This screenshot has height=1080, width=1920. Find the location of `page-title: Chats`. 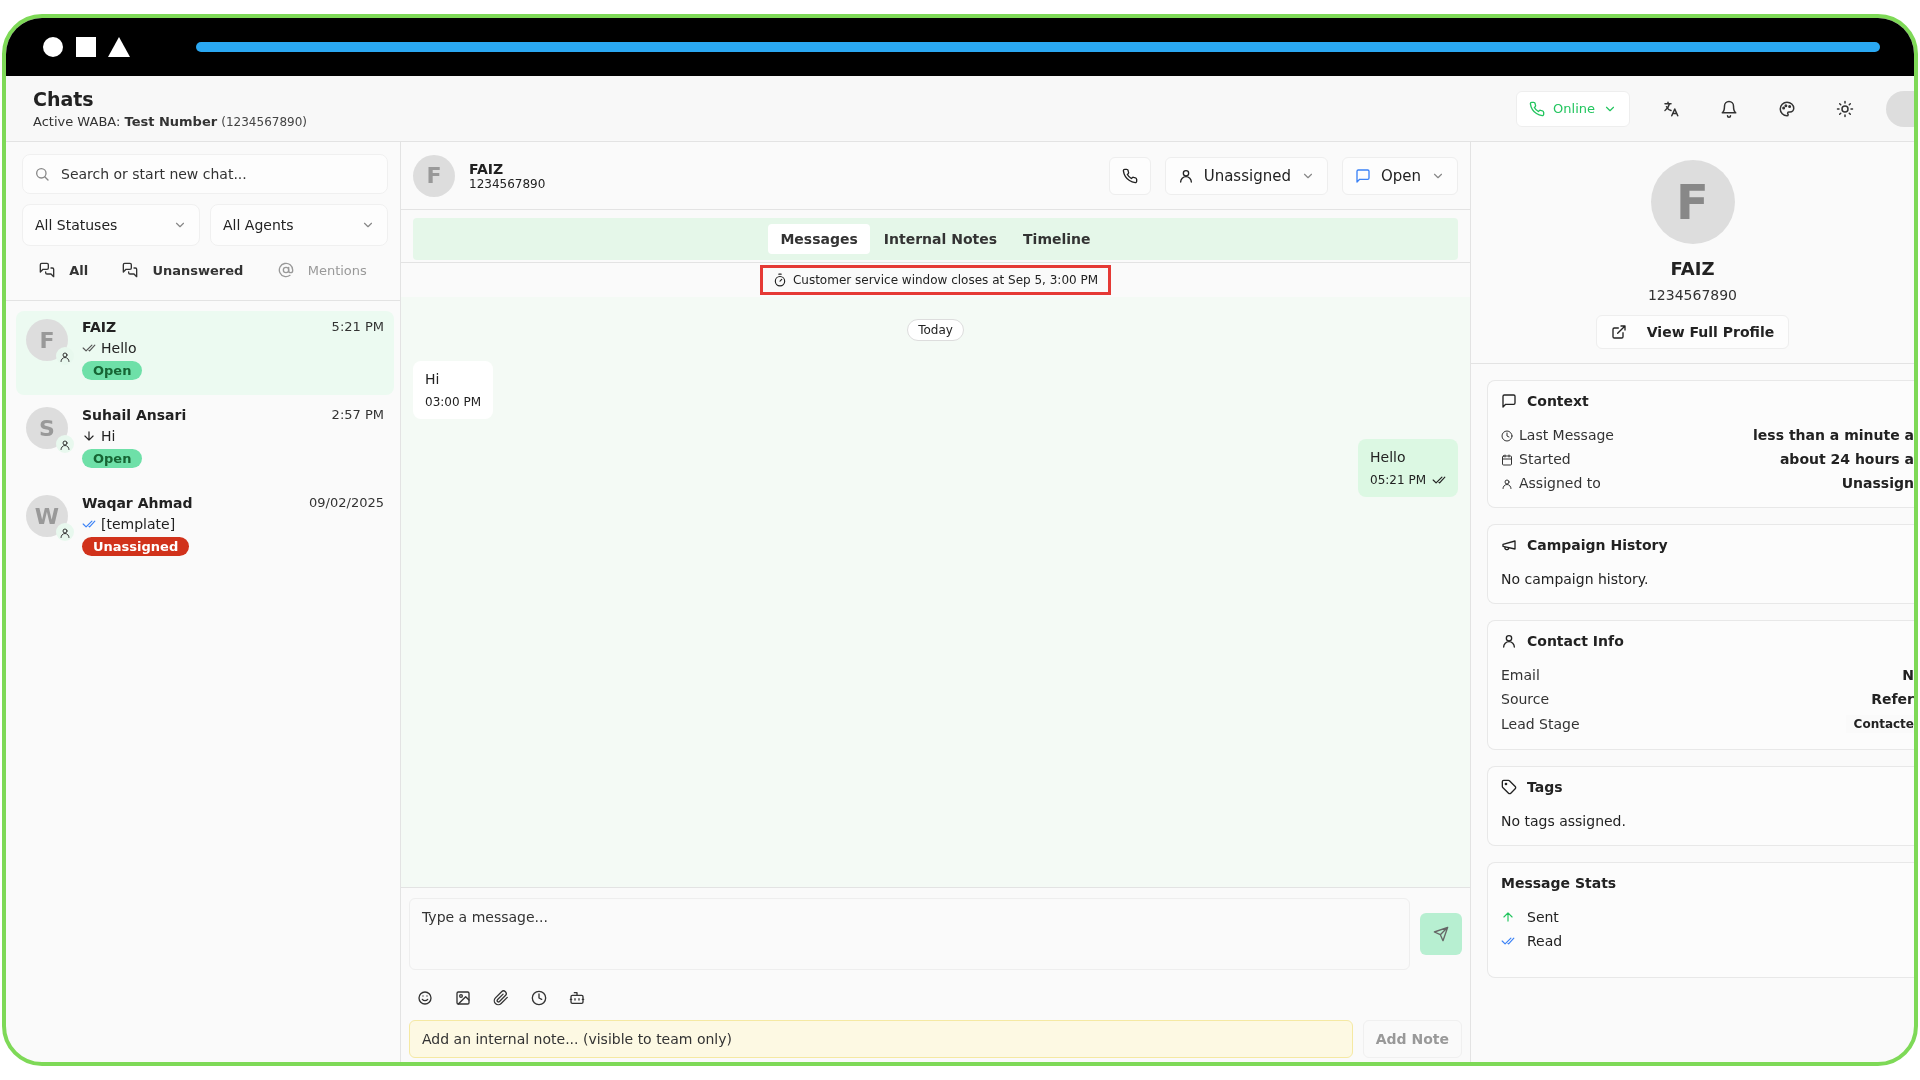

page-title: Chats is located at coordinates (64, 99).